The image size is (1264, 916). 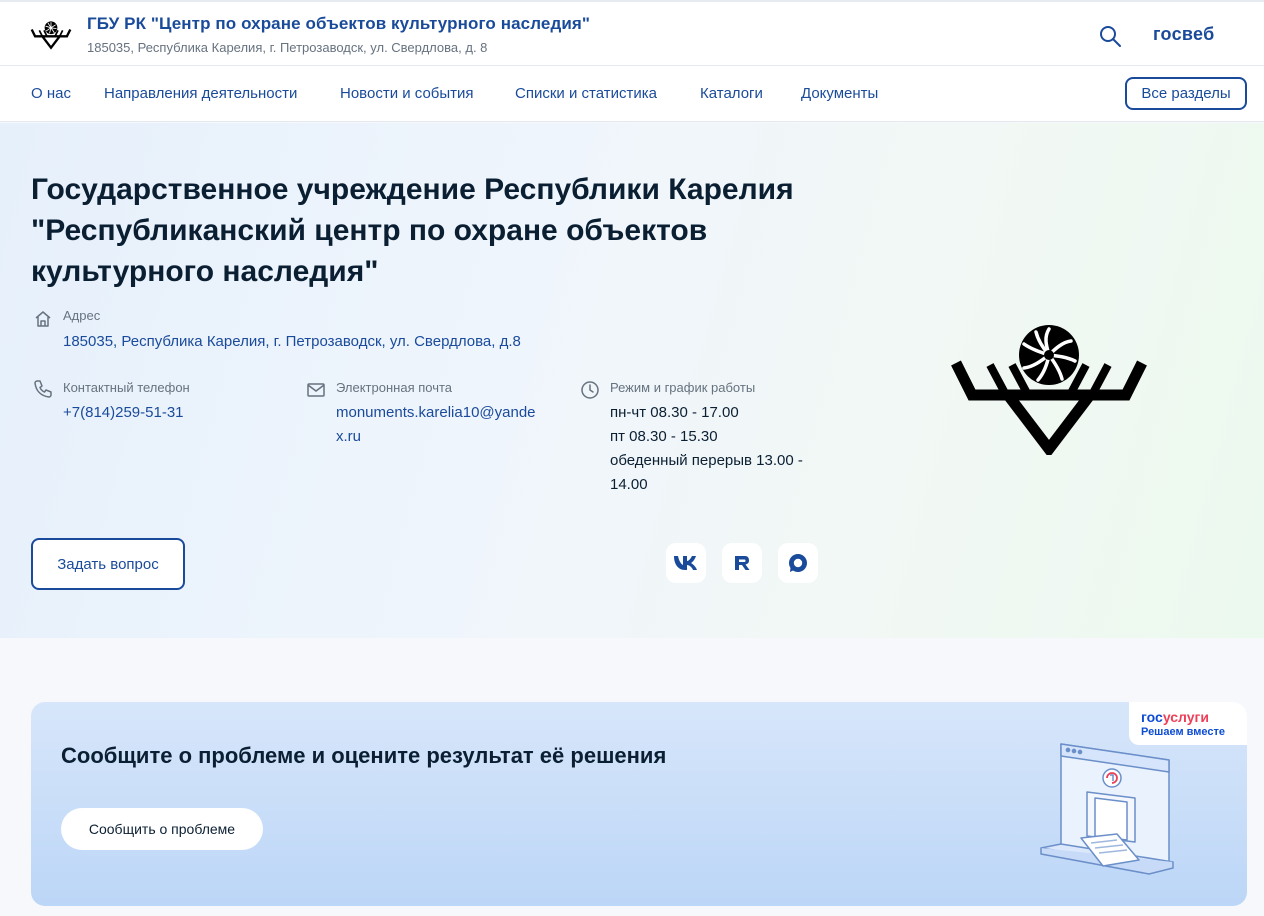 I want to click on gosuslugi-badge: госуслуги Решаем вместе, so click(x=1188, y=723).